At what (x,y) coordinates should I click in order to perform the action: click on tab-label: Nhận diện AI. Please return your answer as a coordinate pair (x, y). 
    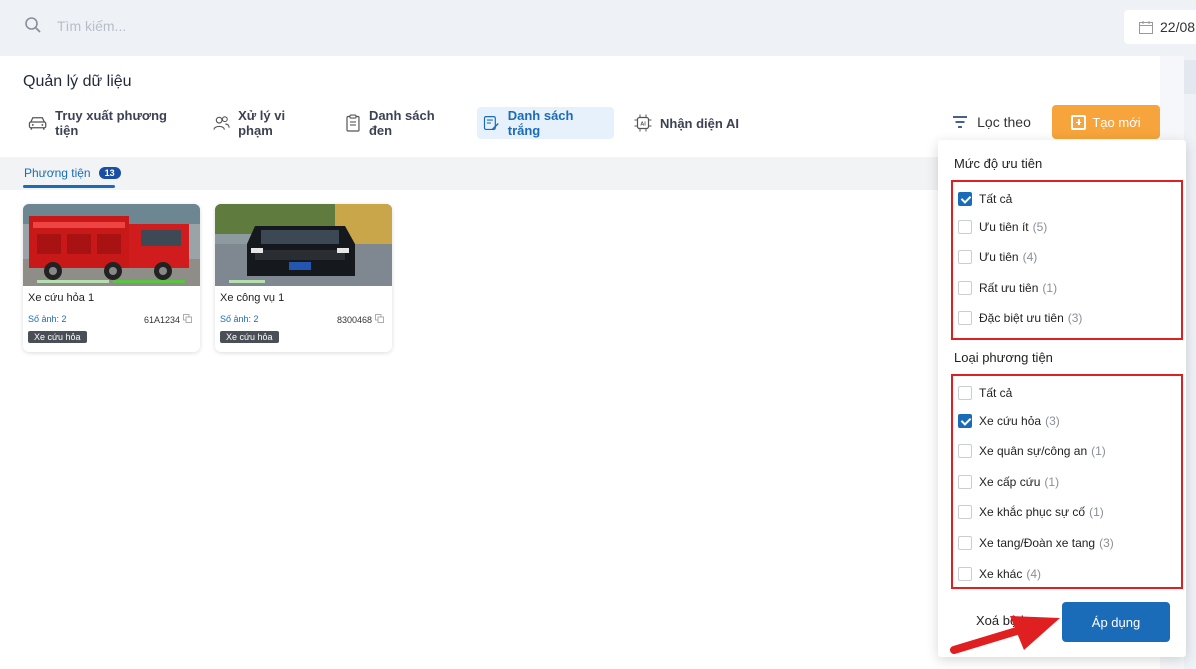
    Looking at the image, I should click on (699, 123).